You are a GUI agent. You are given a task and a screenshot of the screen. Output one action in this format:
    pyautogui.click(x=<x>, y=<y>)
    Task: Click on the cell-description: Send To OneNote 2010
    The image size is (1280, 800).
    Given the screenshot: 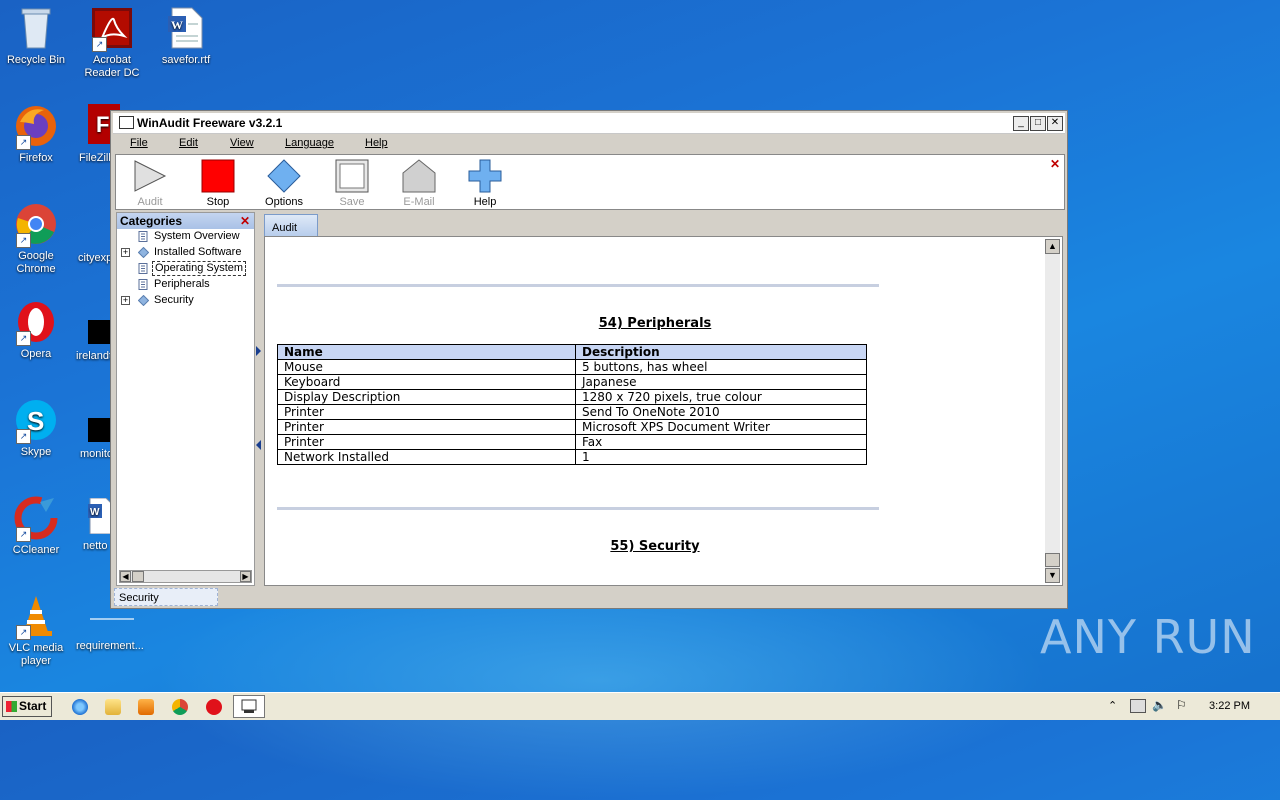 What is the action you would take?
    pyautogui.click(x=721, y=412)
    